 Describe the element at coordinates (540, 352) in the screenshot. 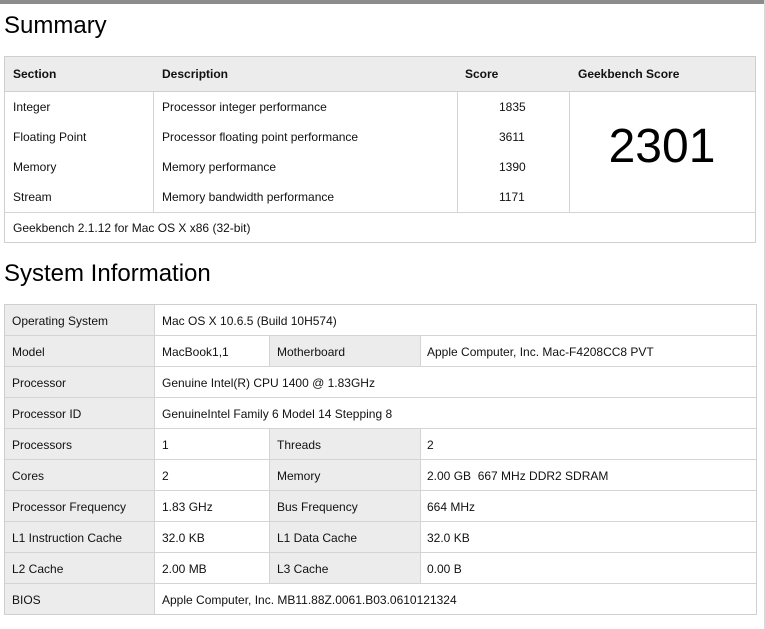

I see `sysinfo-value-secondary: Apple Computer, Inc. Mac-F4208CC8 PVT` at that location.